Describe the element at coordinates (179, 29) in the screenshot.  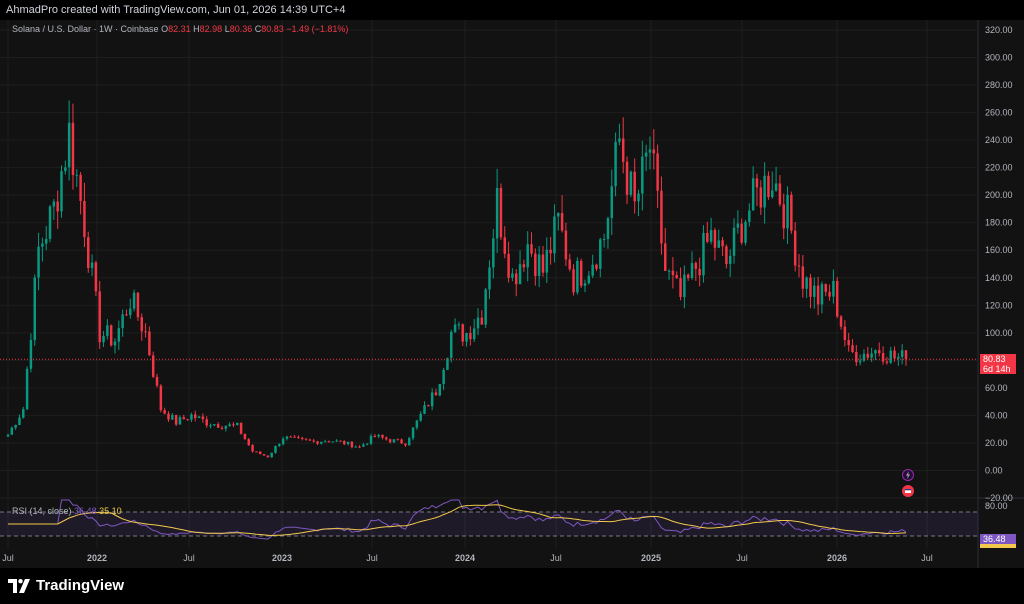
I see `open-value: 82.31` at that location.